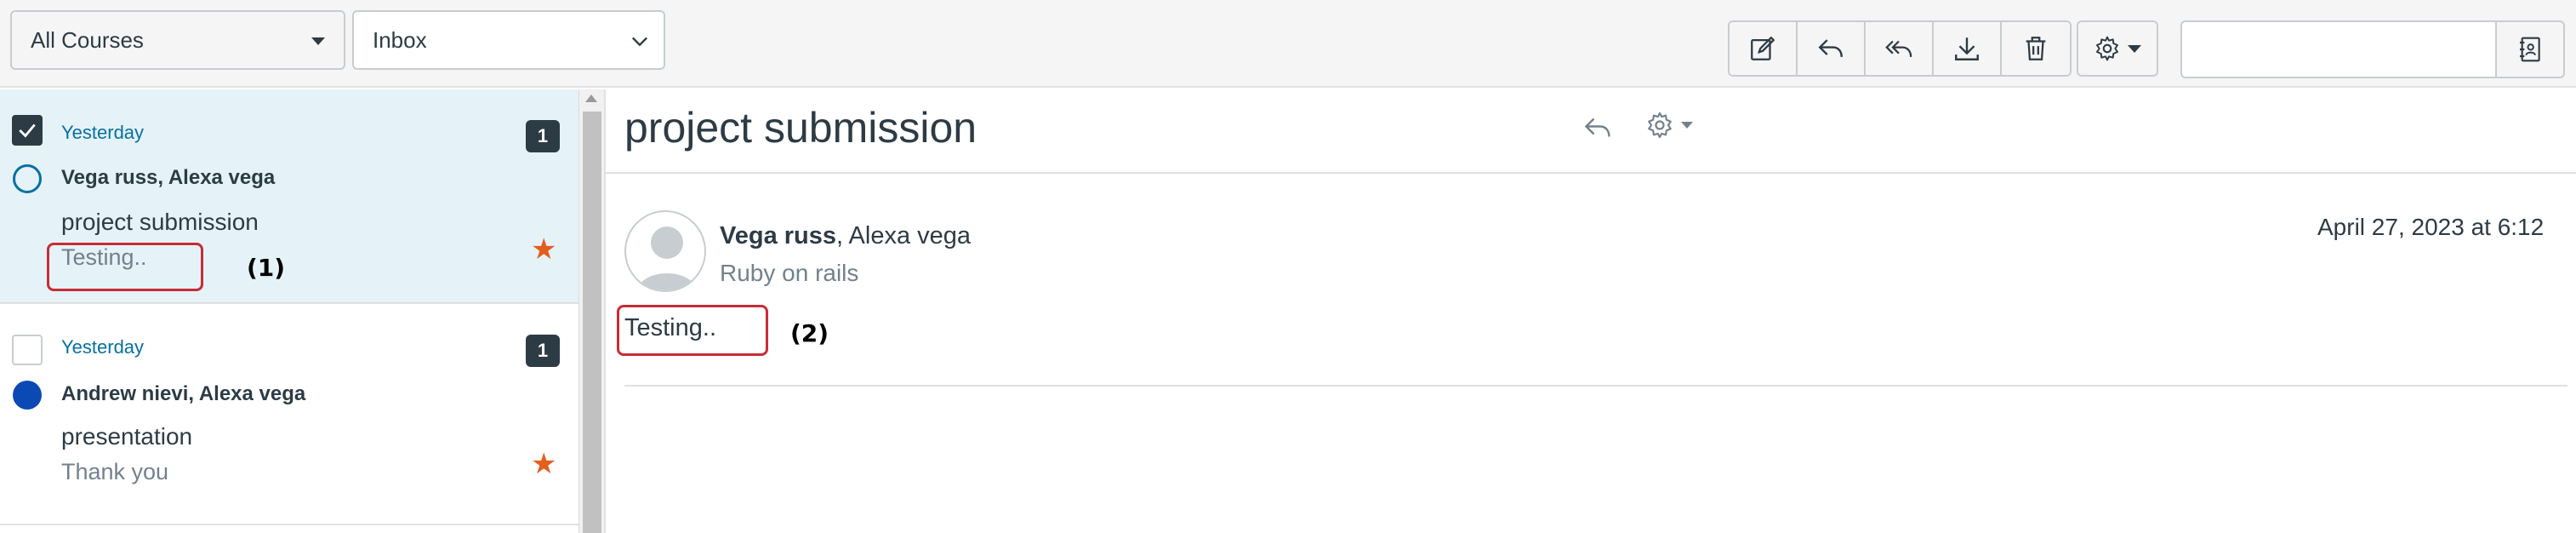 Image resolution: width=2576 pixels, height=533 pixels. What do you see at coordinates (27, 179) in the screenshot?
I see `read-state-toggle` at bounding box center [27, 179].